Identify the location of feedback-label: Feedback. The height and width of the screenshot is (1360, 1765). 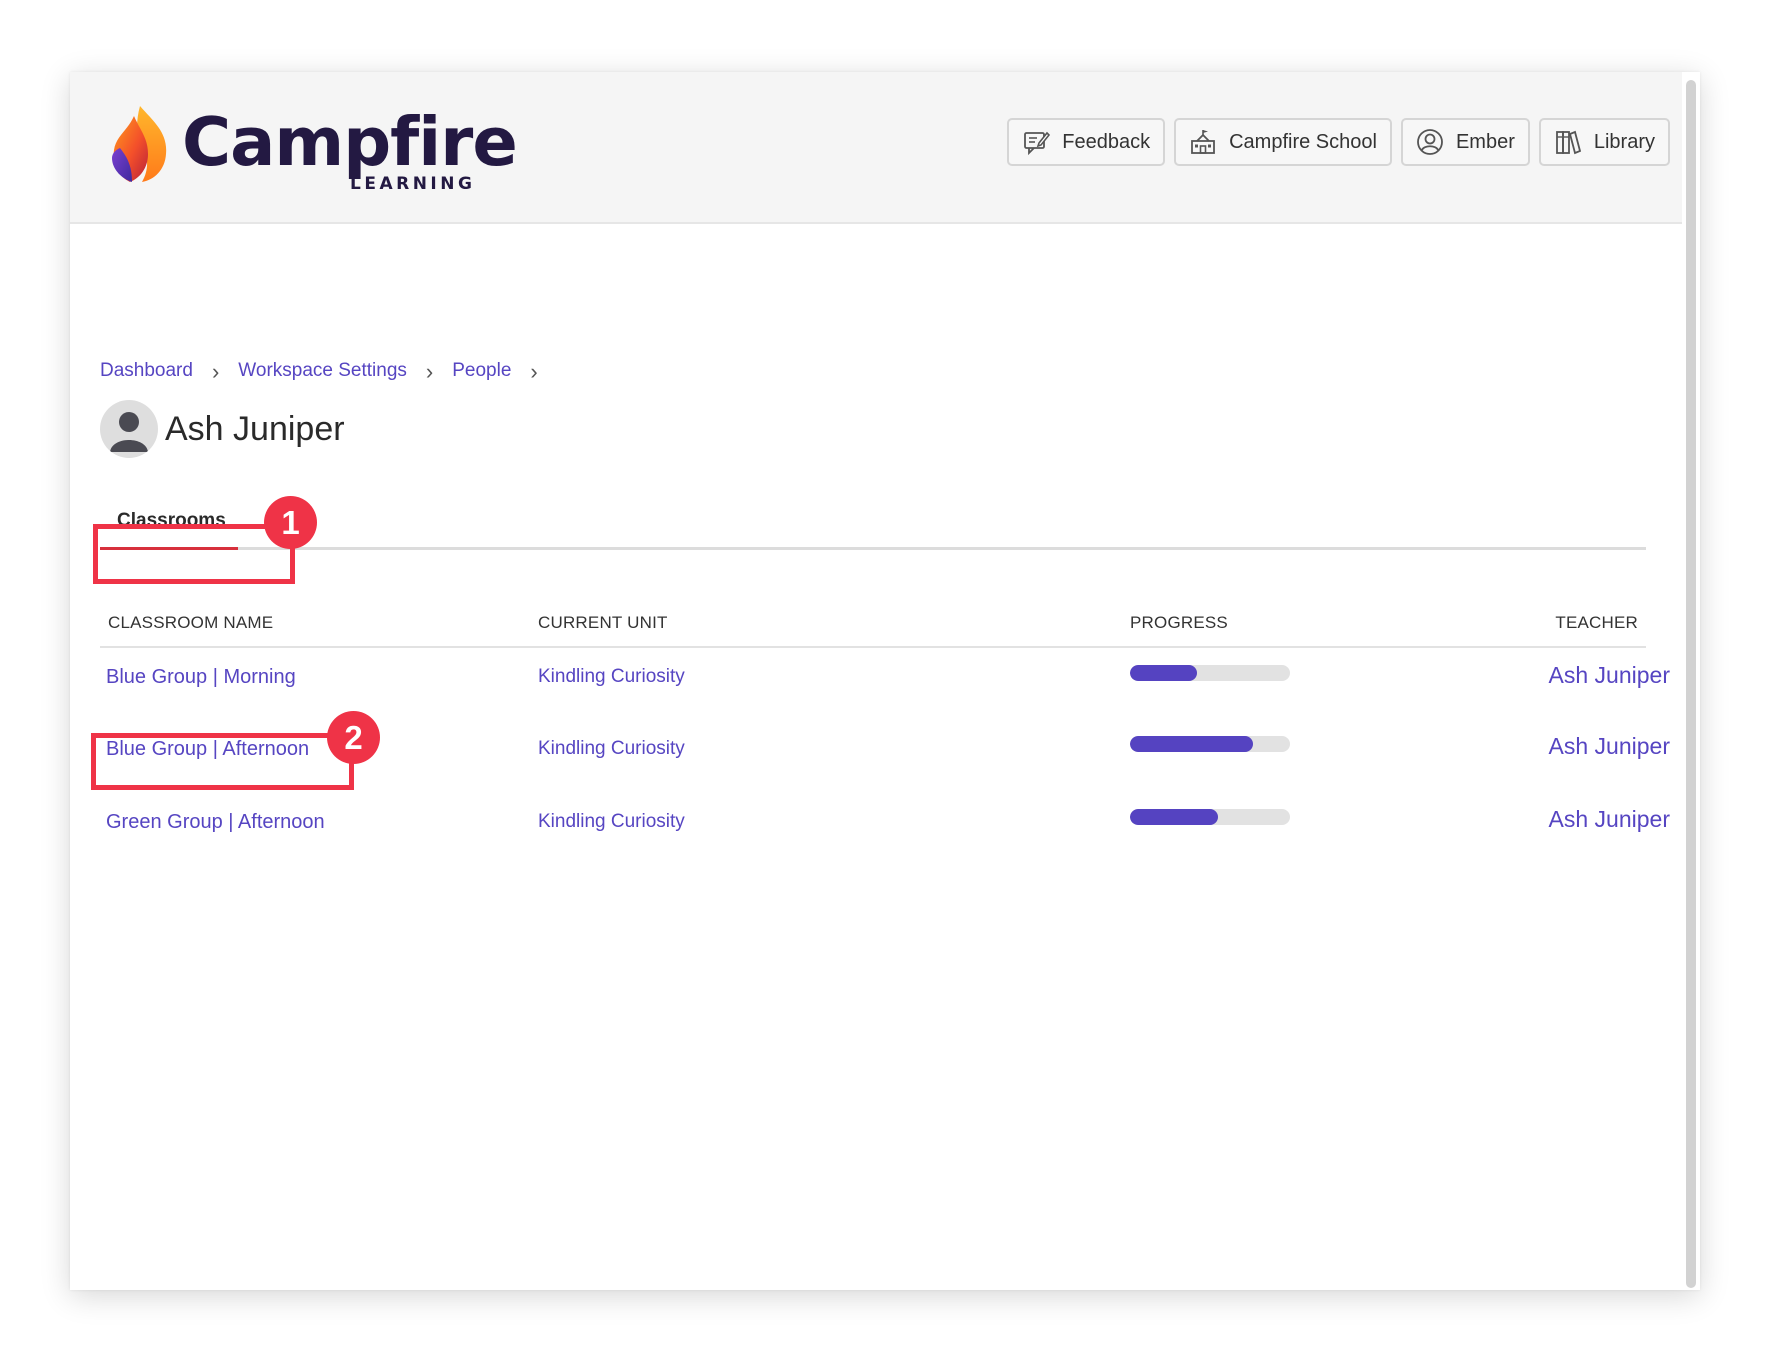
(1106, 141).